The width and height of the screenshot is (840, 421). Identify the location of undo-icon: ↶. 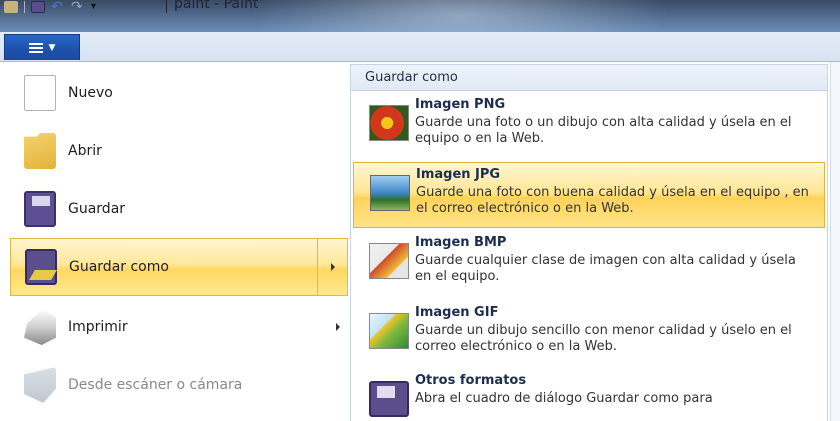
(58, 7).